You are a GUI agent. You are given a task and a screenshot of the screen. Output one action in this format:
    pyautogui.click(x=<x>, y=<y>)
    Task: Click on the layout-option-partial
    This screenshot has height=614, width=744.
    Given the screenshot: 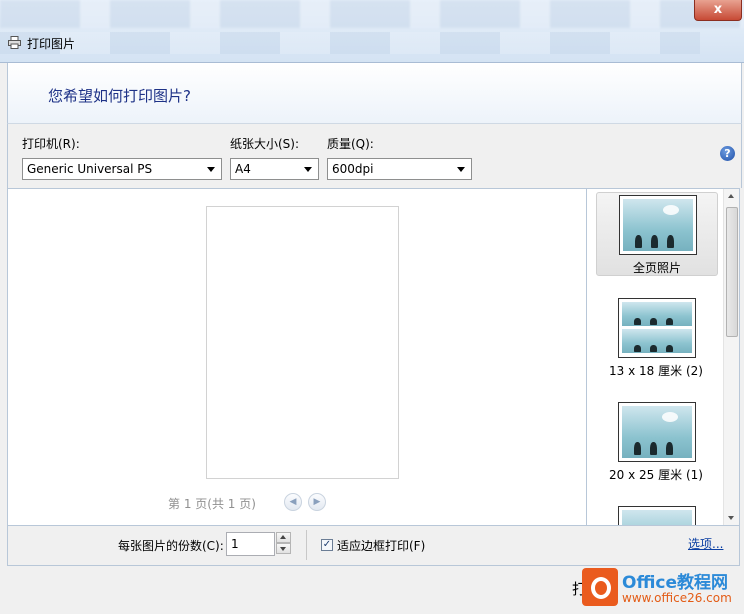 What is the action you would take?
    pyautogui.click(x=656, y=514)
    